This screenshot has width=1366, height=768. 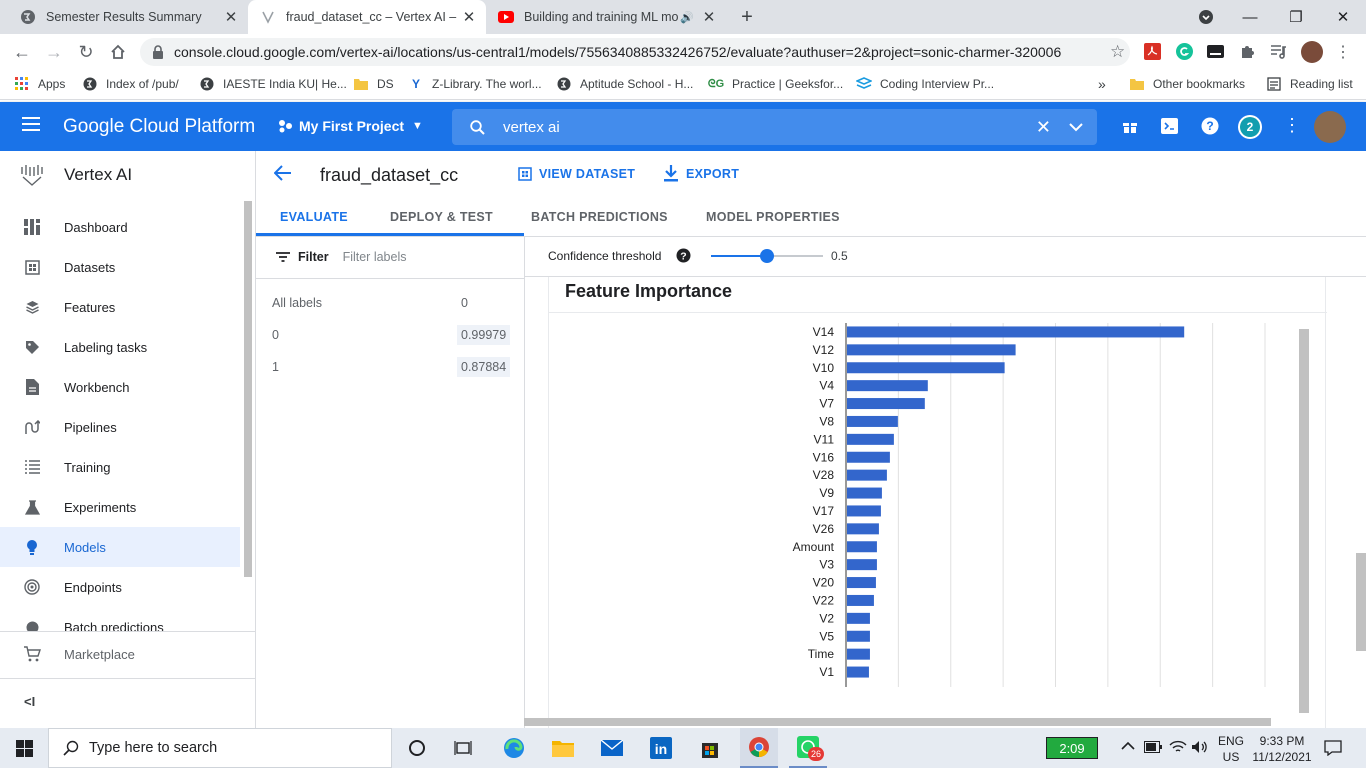 What do you see at coordinates (248, 389) in the screenshot?
I see `sidebar-scrollbar` at bounding box center [248, 389].